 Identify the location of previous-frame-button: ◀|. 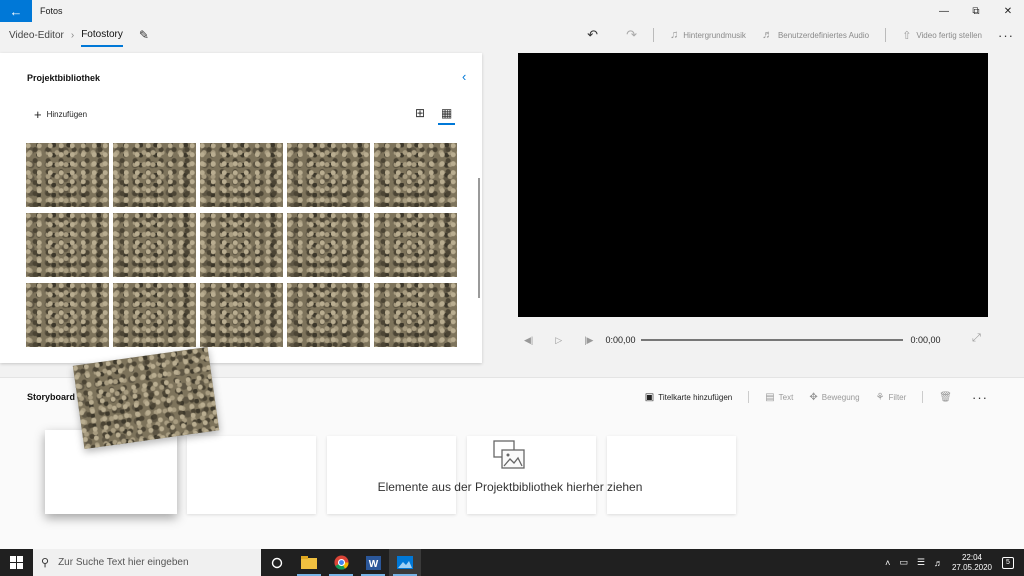
(528, 340).